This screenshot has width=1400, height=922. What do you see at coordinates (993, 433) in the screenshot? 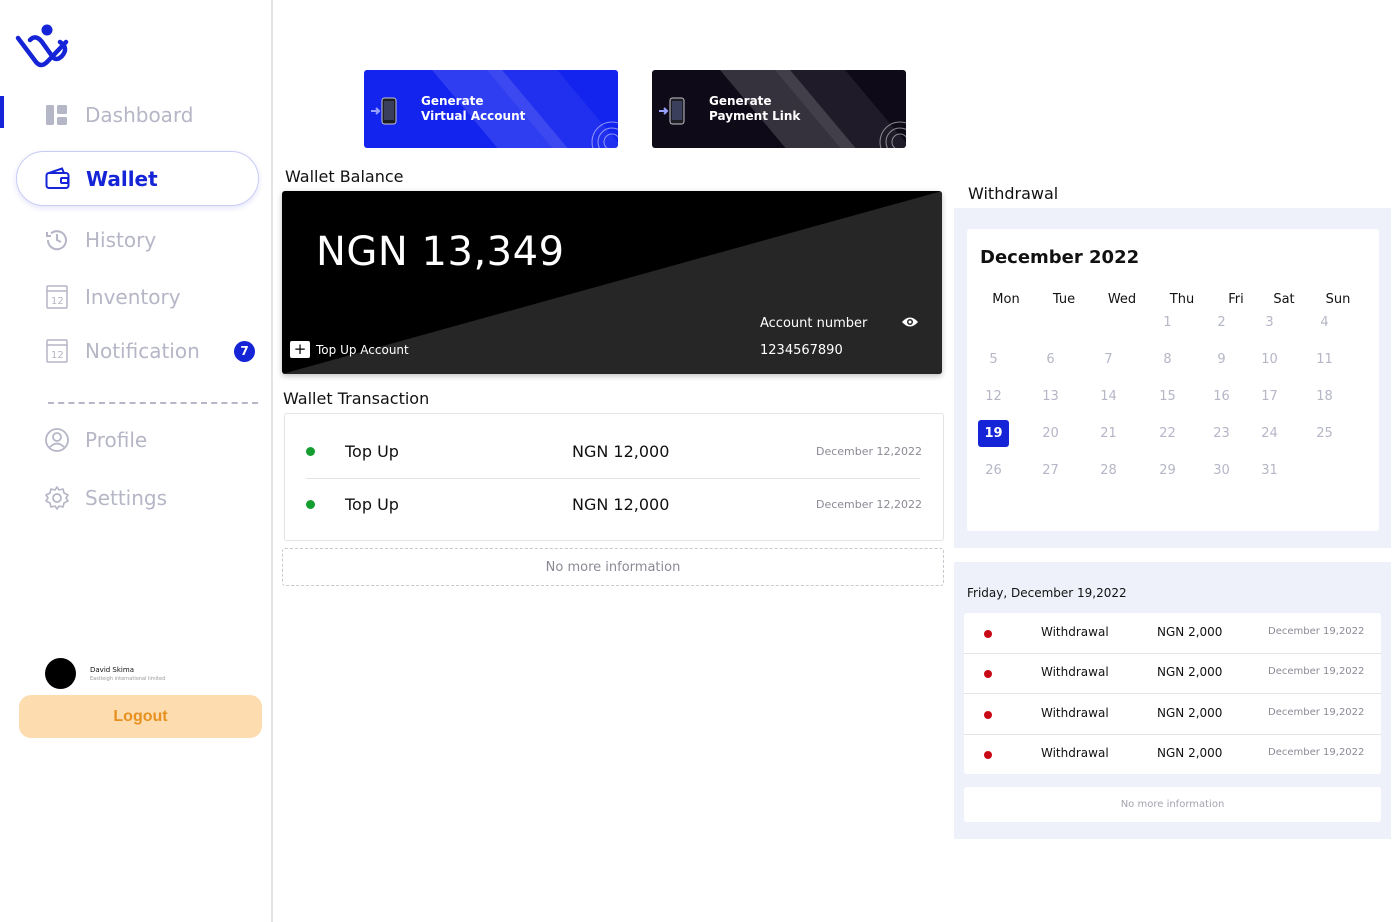
I see `calendar-day: 19` at bounding box center [993, 433].